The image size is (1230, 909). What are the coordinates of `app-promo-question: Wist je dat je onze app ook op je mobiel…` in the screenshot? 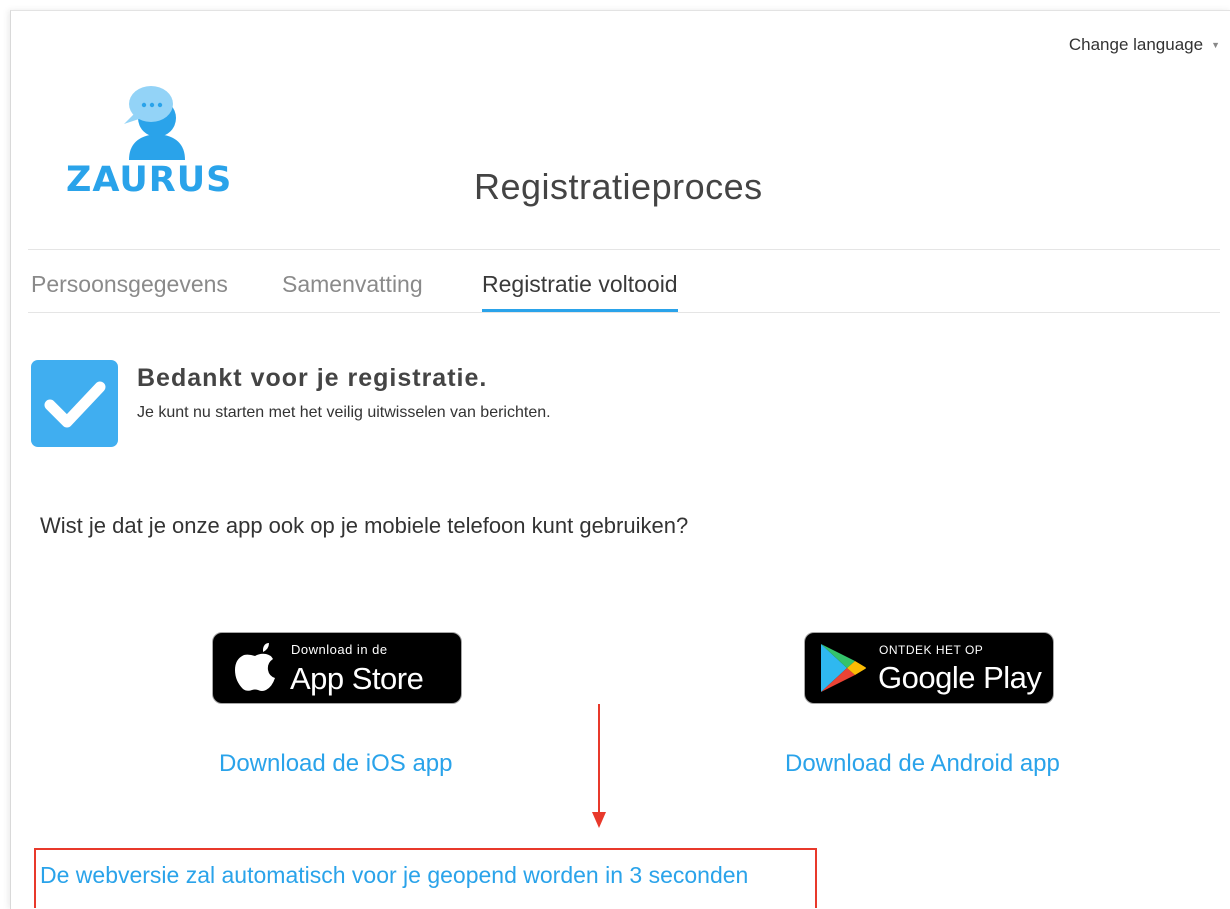 It's located at (364, 525).